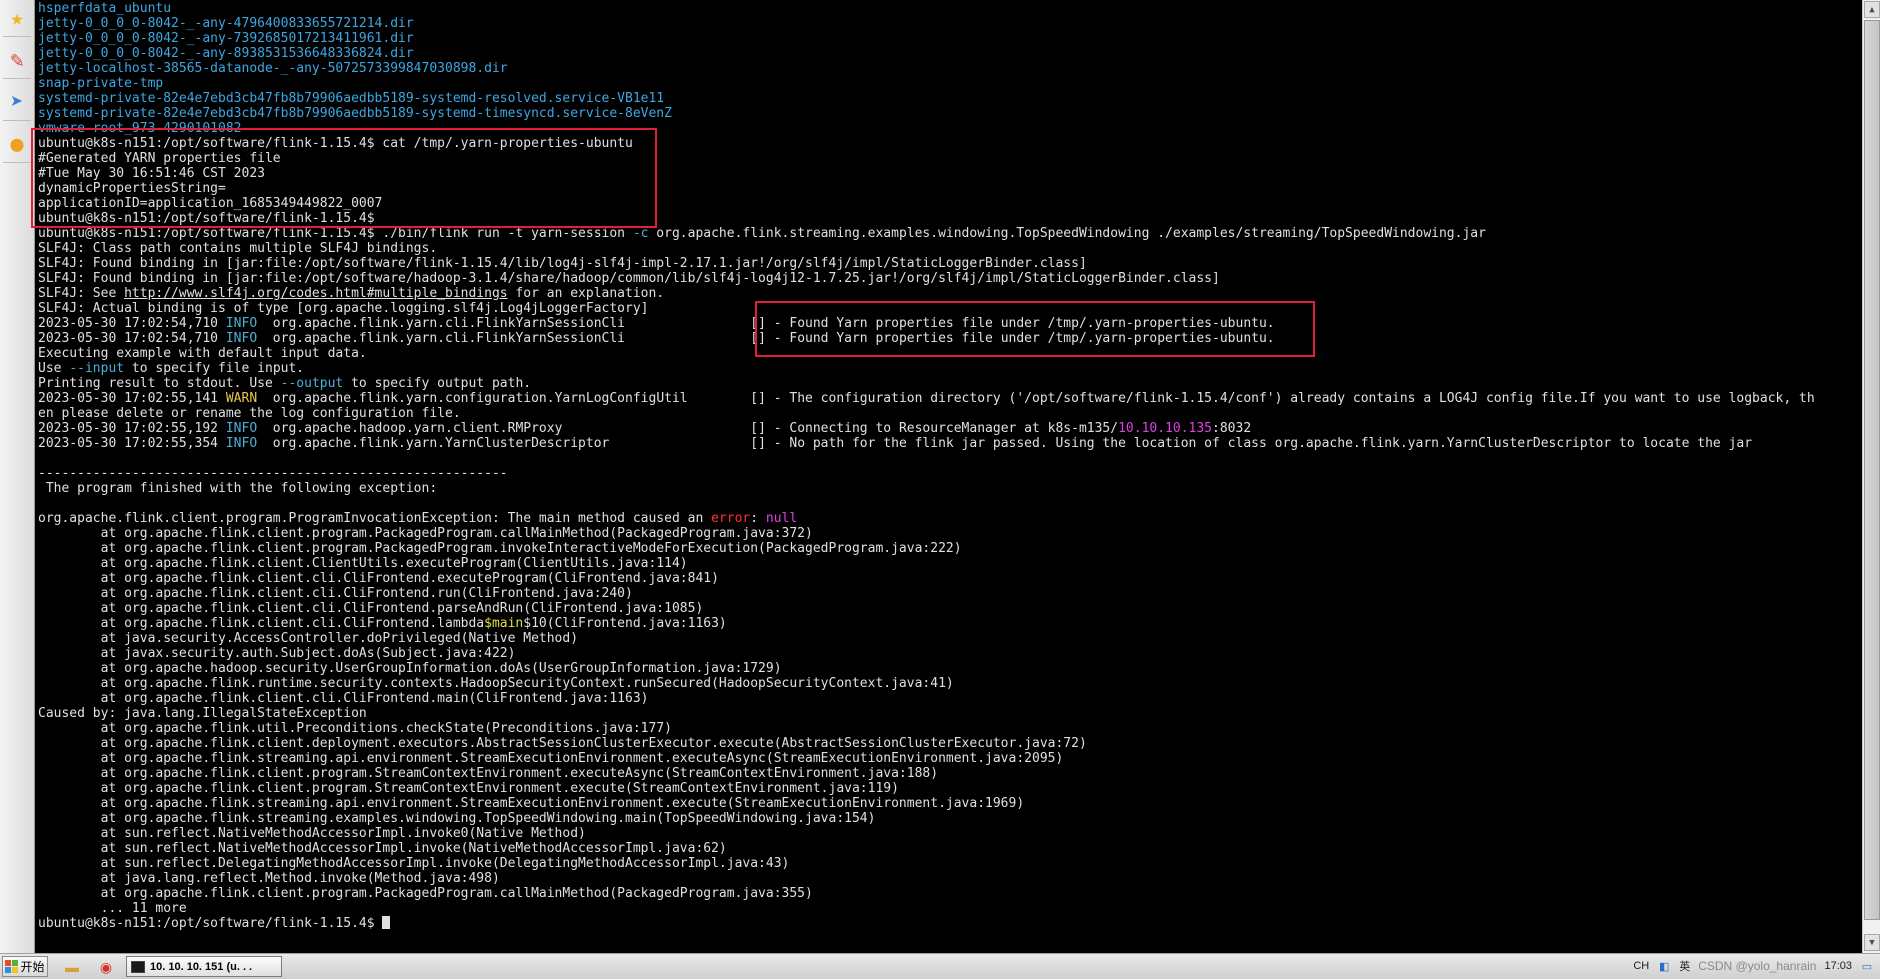 The image size is (1880, 979). I want to click on terminal-text: $main, so click(504, 623).